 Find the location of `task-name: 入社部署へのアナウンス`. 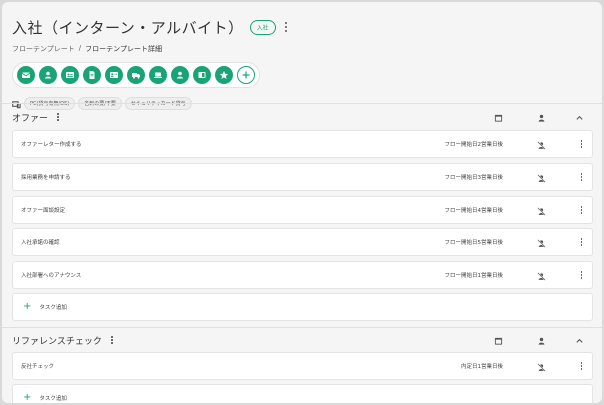

task-name: 入社部署へのアナウンス is located at coordinates (51, 276).